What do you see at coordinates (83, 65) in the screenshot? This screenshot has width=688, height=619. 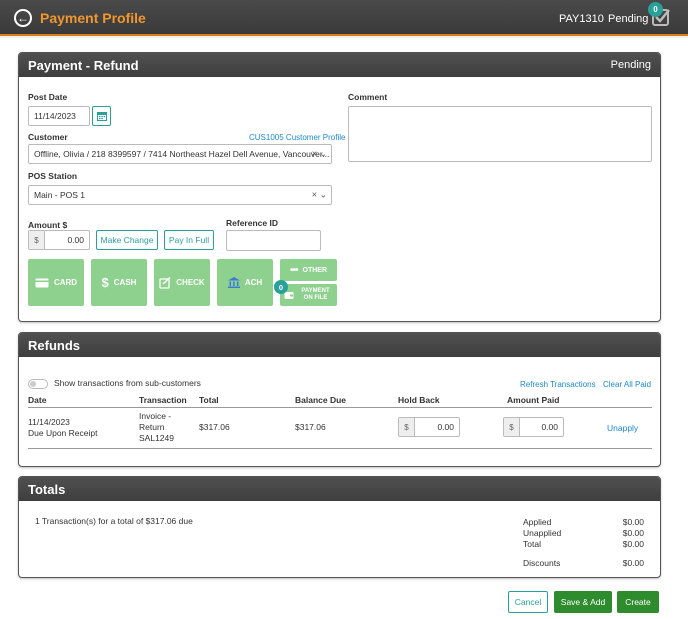 I see `payment-panel-title: Payment - Refund` at bounding box center [83, 65].